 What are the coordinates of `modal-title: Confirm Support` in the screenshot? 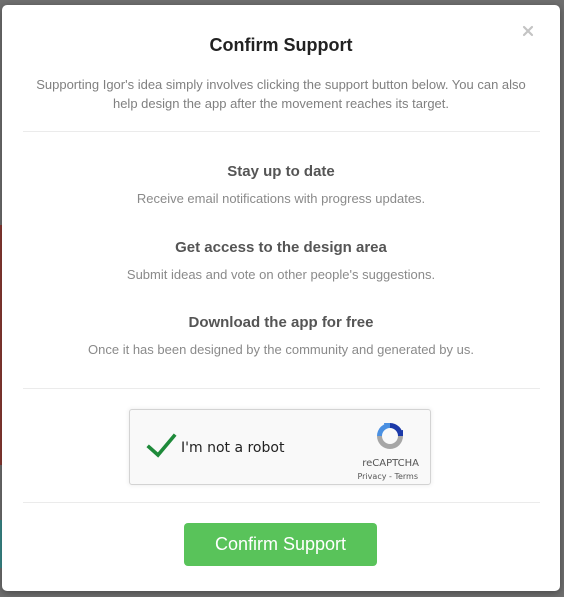 It's located at (281, 45).